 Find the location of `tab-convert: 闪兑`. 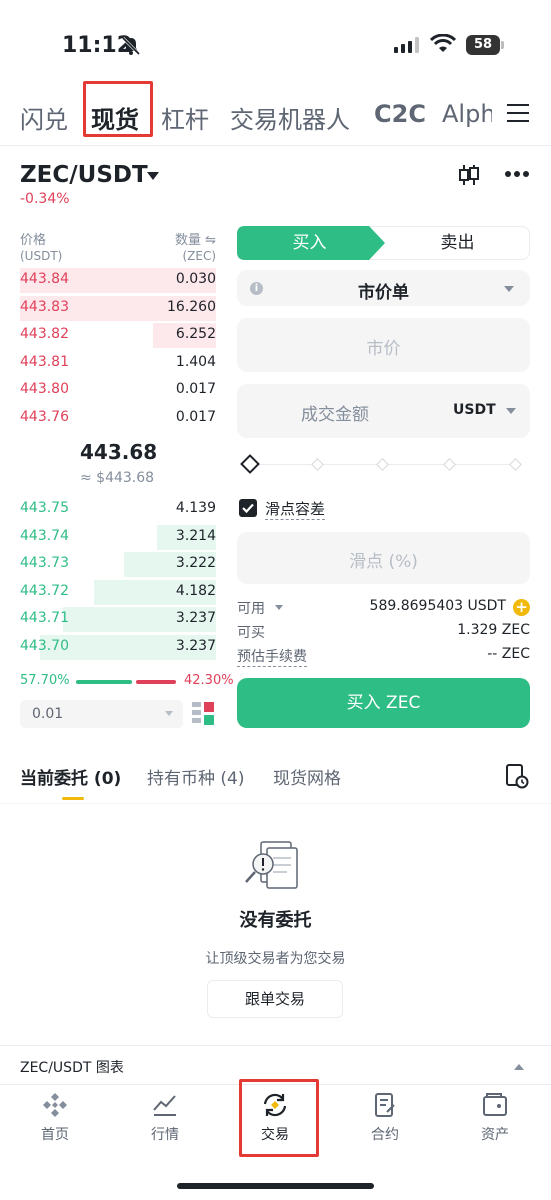

tab-convert: 闪兑 is located at coordinates (44, 117).